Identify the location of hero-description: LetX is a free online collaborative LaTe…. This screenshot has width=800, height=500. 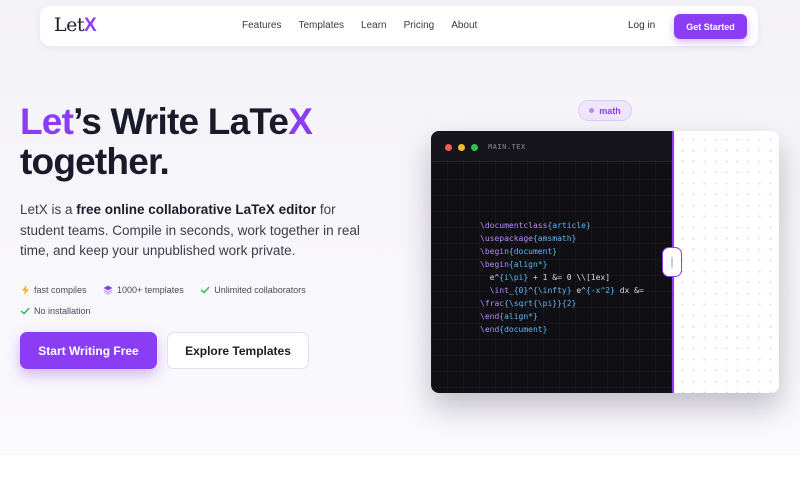
(200, 231).